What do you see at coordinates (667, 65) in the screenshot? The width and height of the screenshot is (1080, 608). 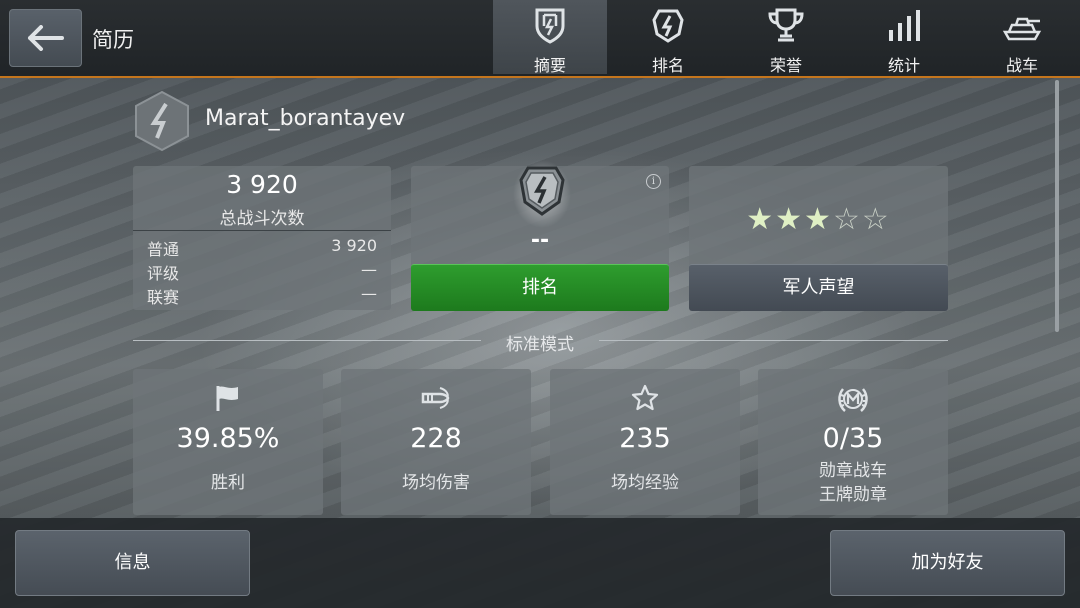 I see `tab-label: 排名` at bounding box center [667, 65].